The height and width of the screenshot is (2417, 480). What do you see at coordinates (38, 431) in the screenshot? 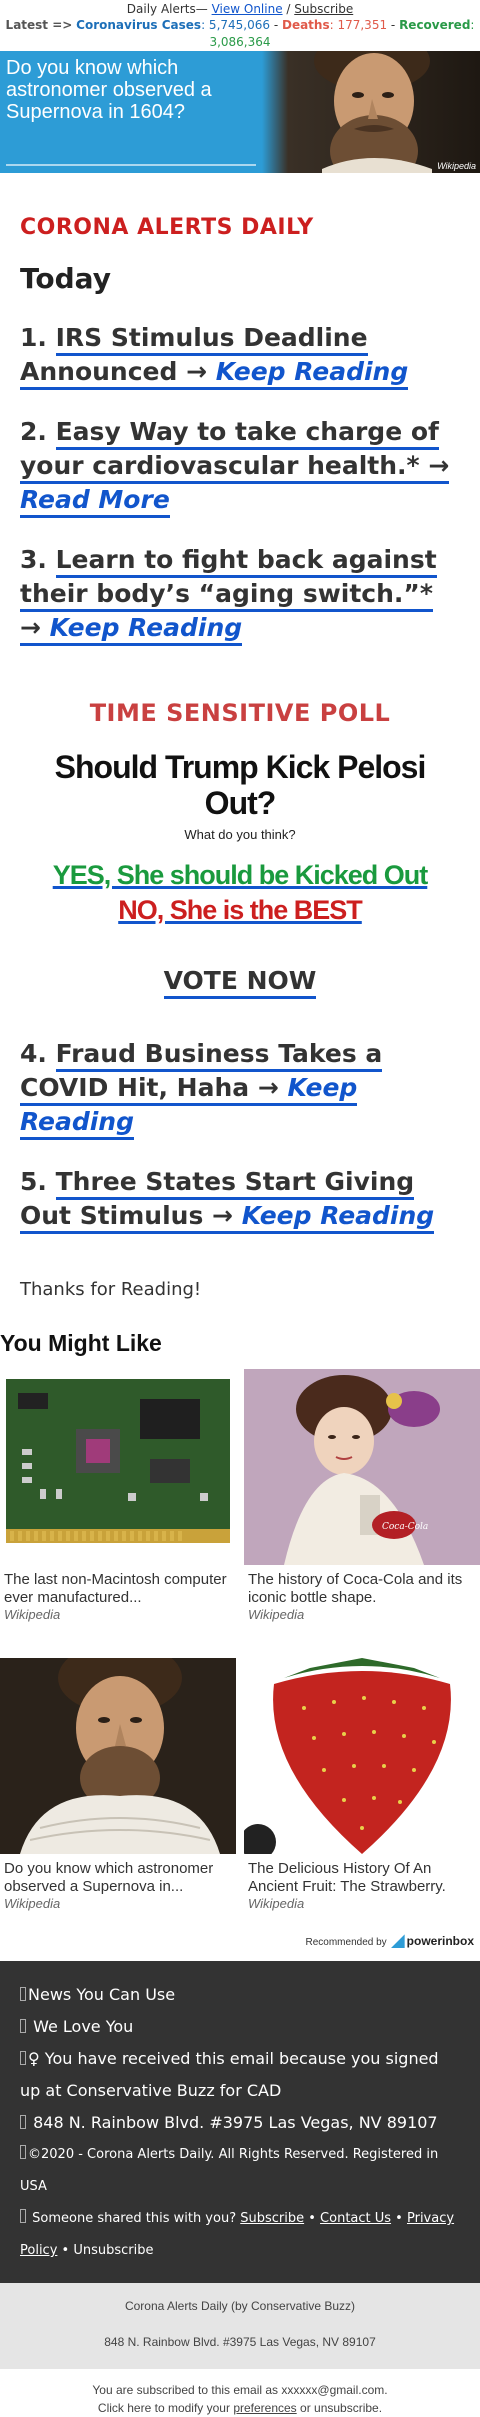
I see `story-number: 2.` at bounding box center [38, 431].